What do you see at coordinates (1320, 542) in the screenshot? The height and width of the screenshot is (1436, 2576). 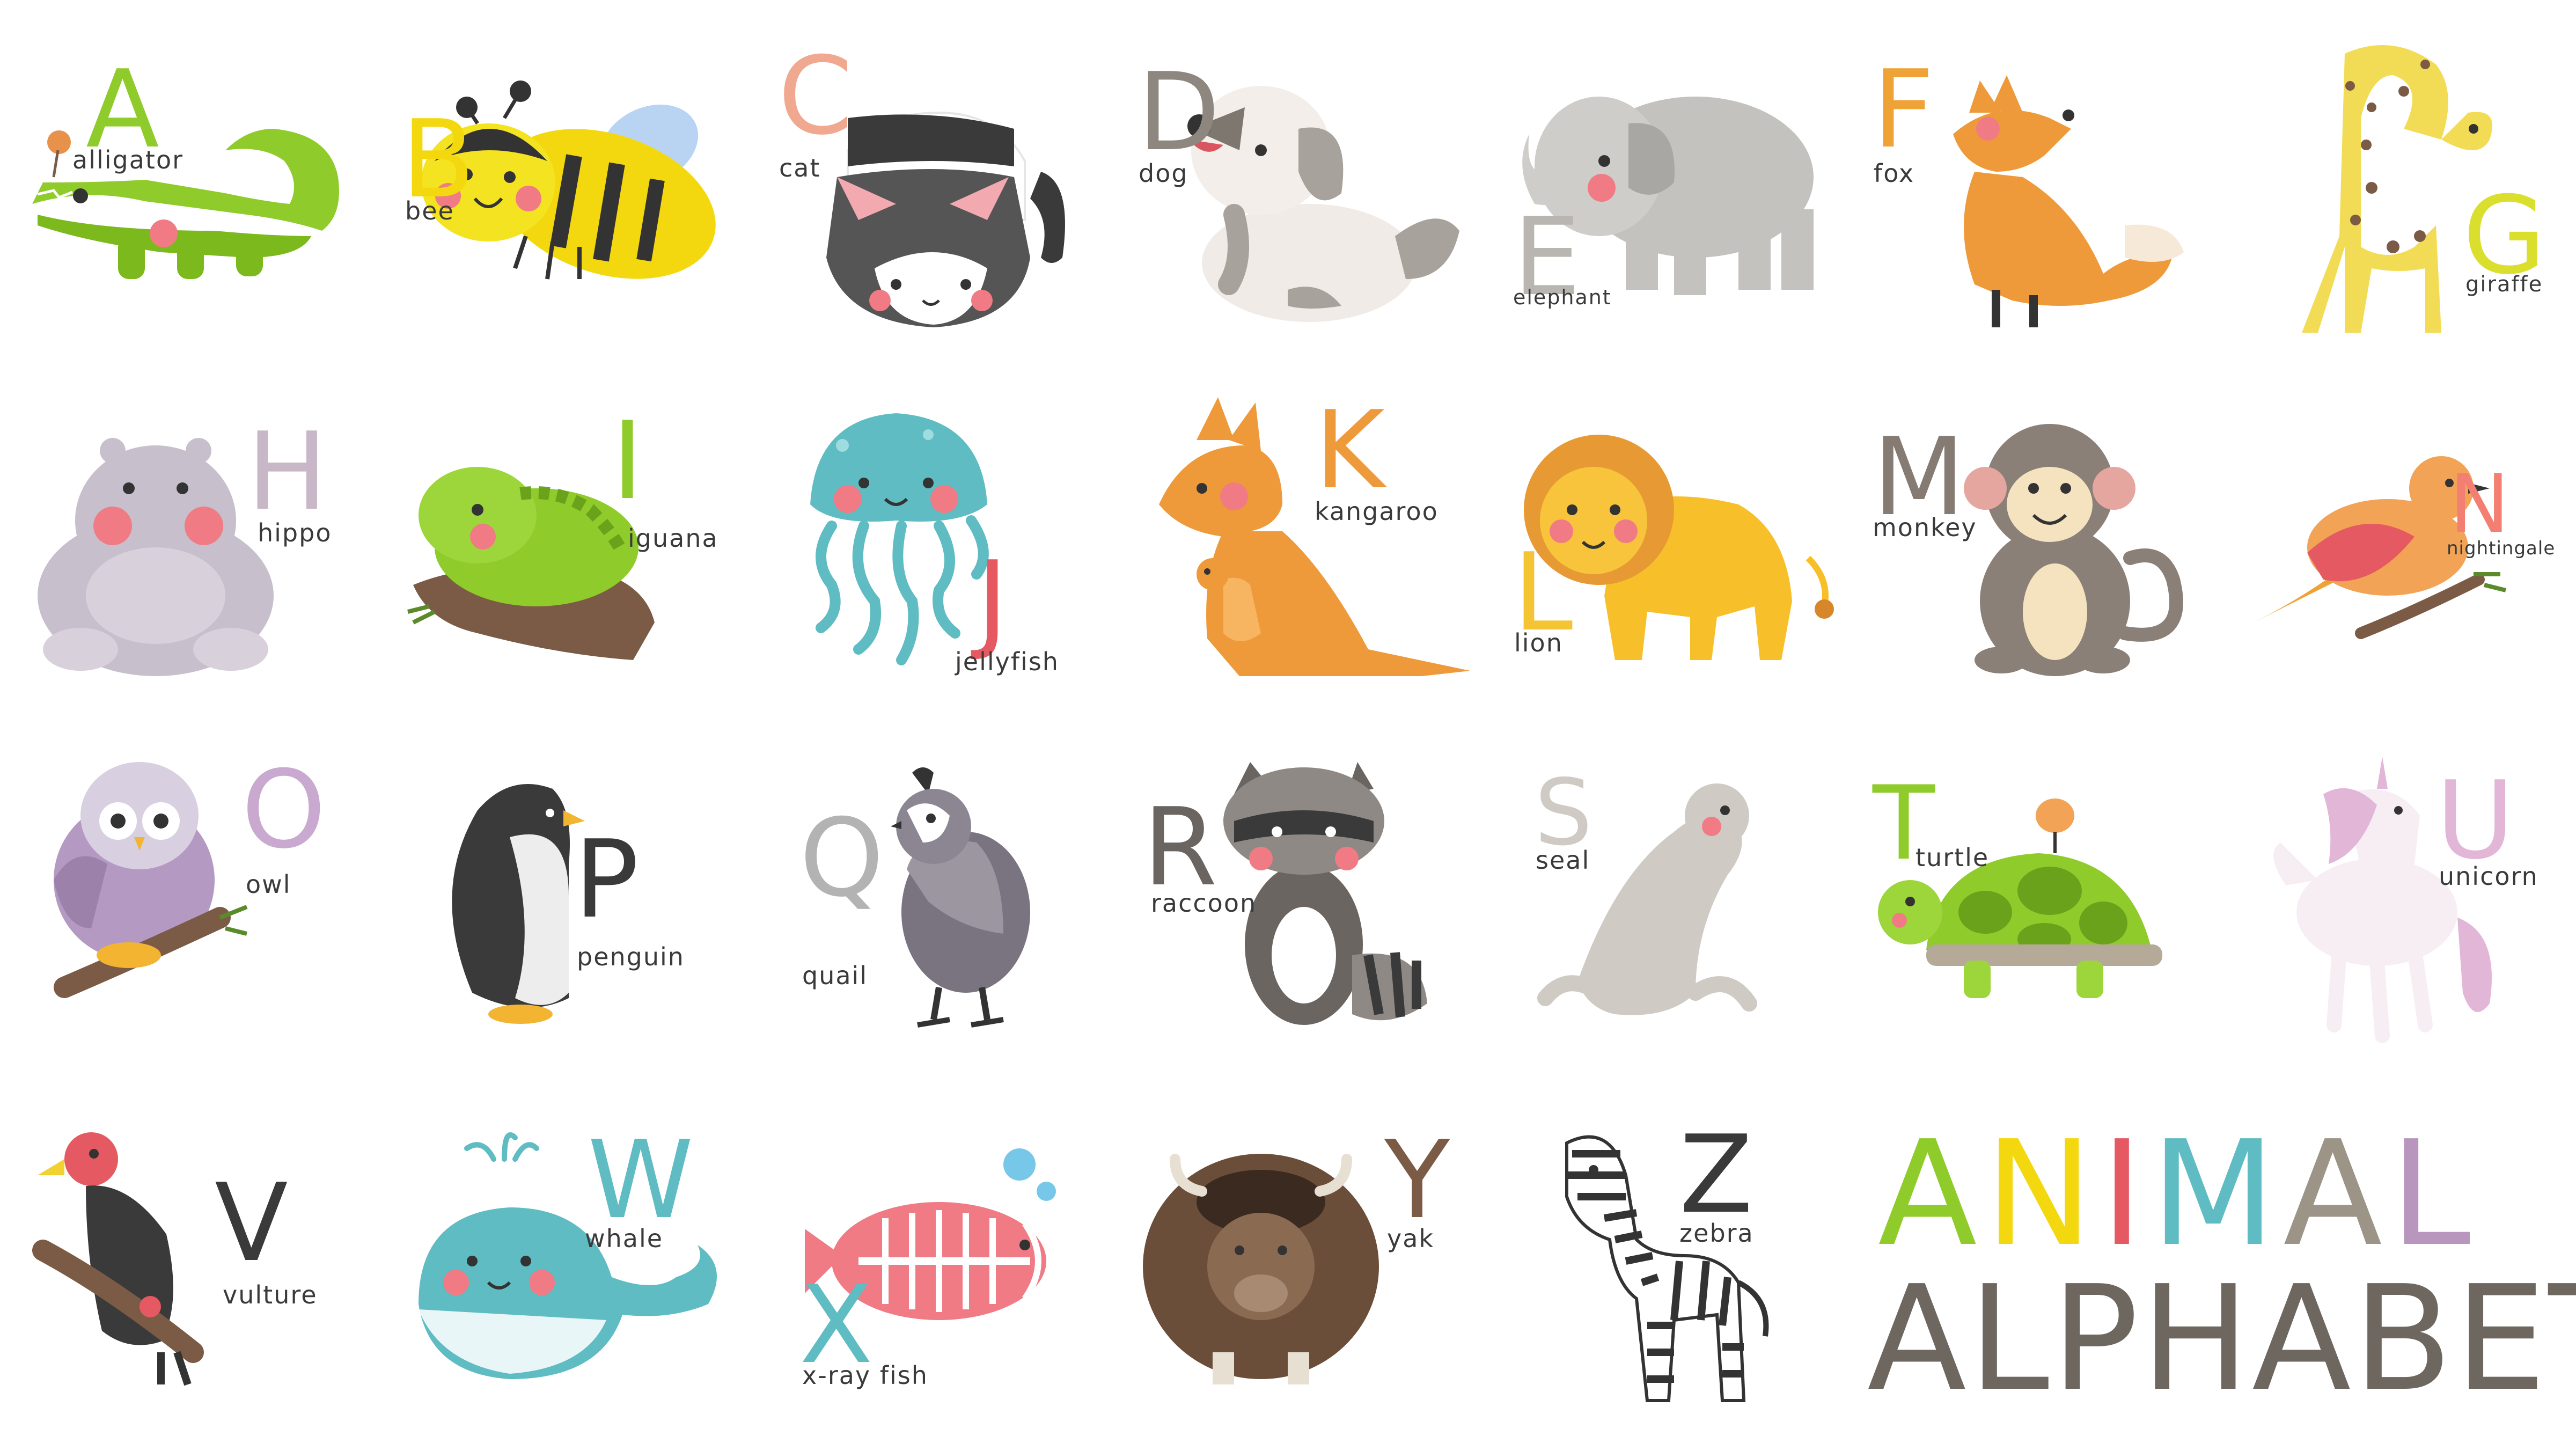 I see `card-kangaroo: K kangaroo` at bounding box center [1320, 542].